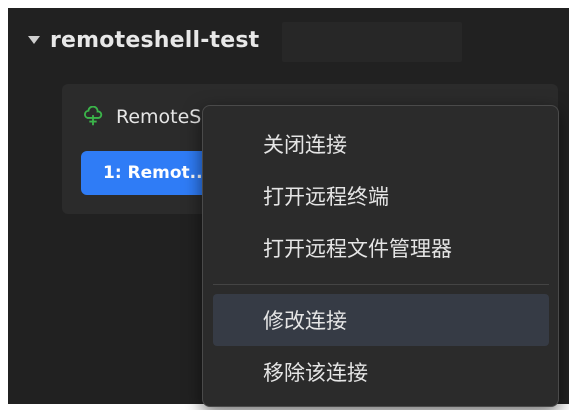 The image size is (569, 410). Describe the element at coordinates (381, 144) in the screenshot. I see `menu-item-close-connection: 关闭连接` at that location.